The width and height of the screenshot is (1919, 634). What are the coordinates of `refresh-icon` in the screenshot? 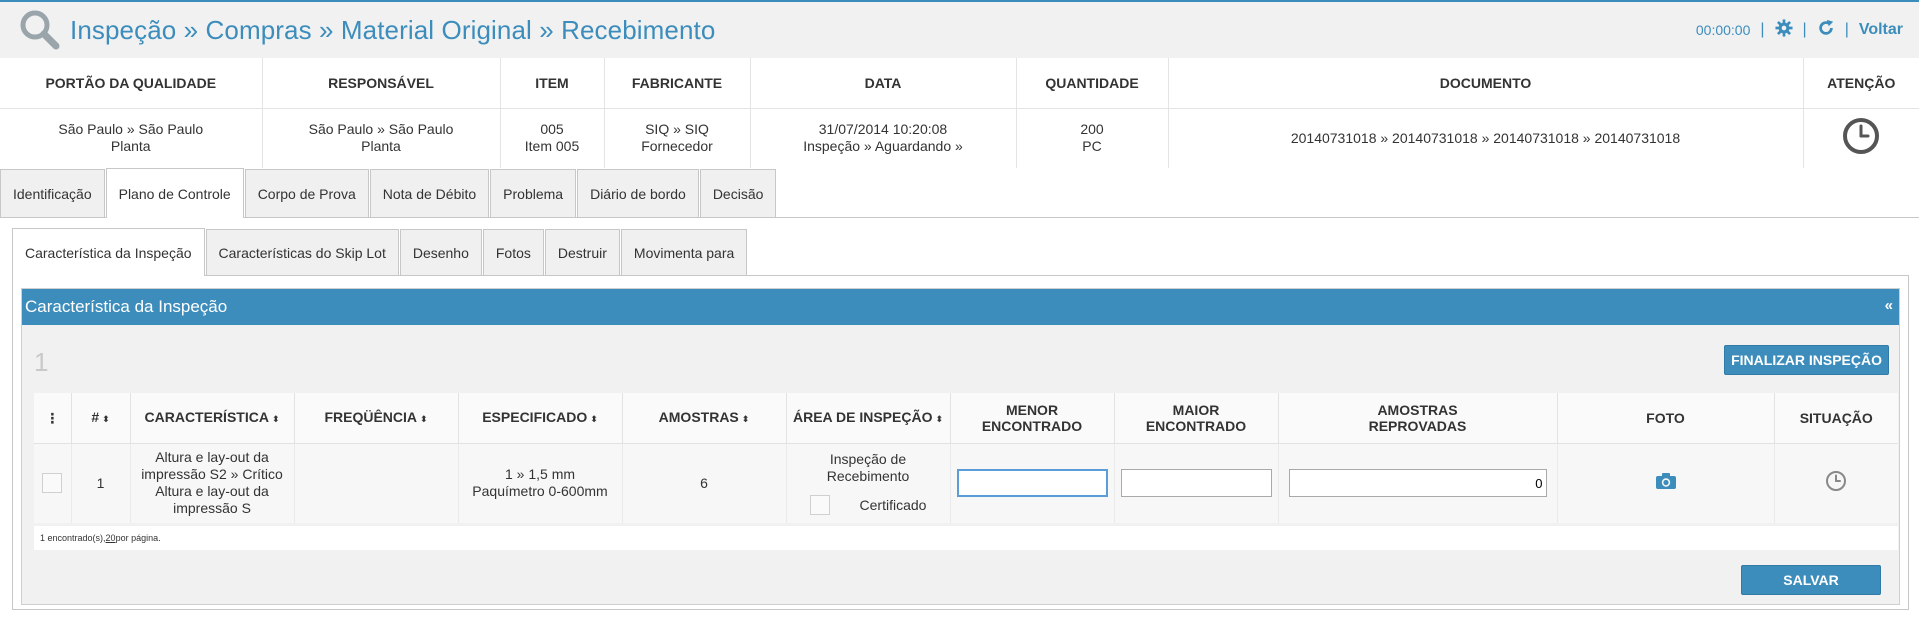 It's located at (1826, 30).